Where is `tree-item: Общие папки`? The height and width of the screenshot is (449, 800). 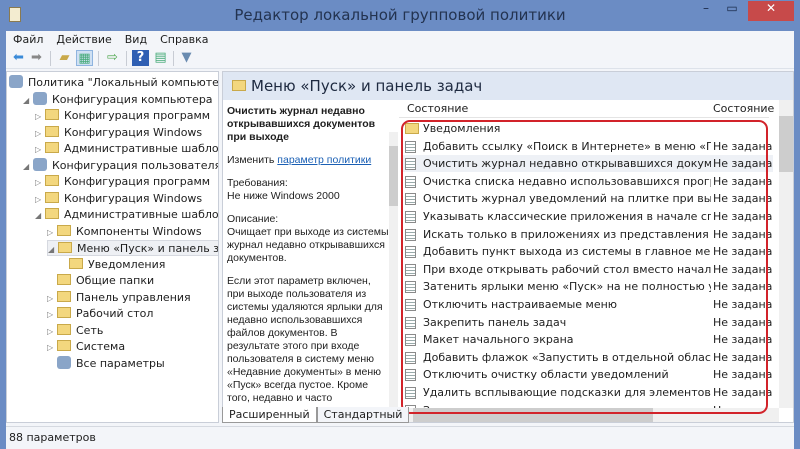 tree-item: Общие папки is located at coordinates (100, 281).